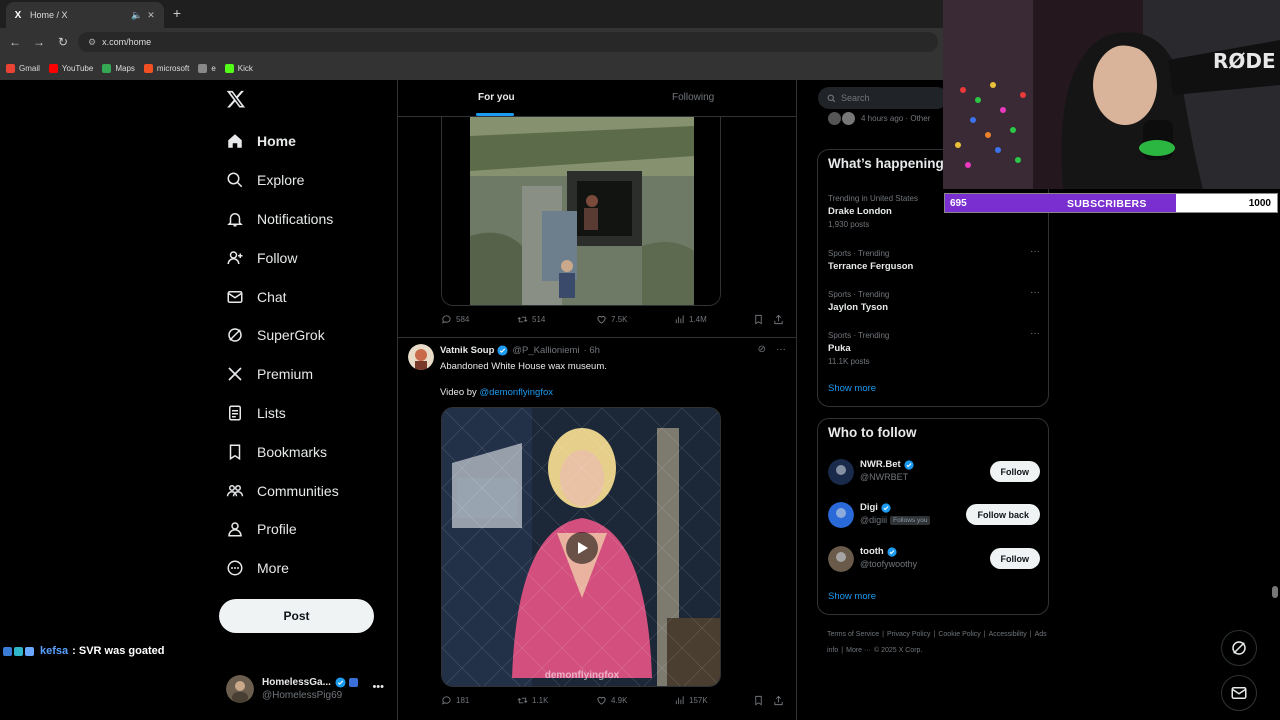 This screenshot has height=720, width=1280. What do you see at coordinates (934, 347) in the screenshot?
I see `trend-item: Sports · Trending Puka 11.1K posts ···` at bounding box center [934, 347].